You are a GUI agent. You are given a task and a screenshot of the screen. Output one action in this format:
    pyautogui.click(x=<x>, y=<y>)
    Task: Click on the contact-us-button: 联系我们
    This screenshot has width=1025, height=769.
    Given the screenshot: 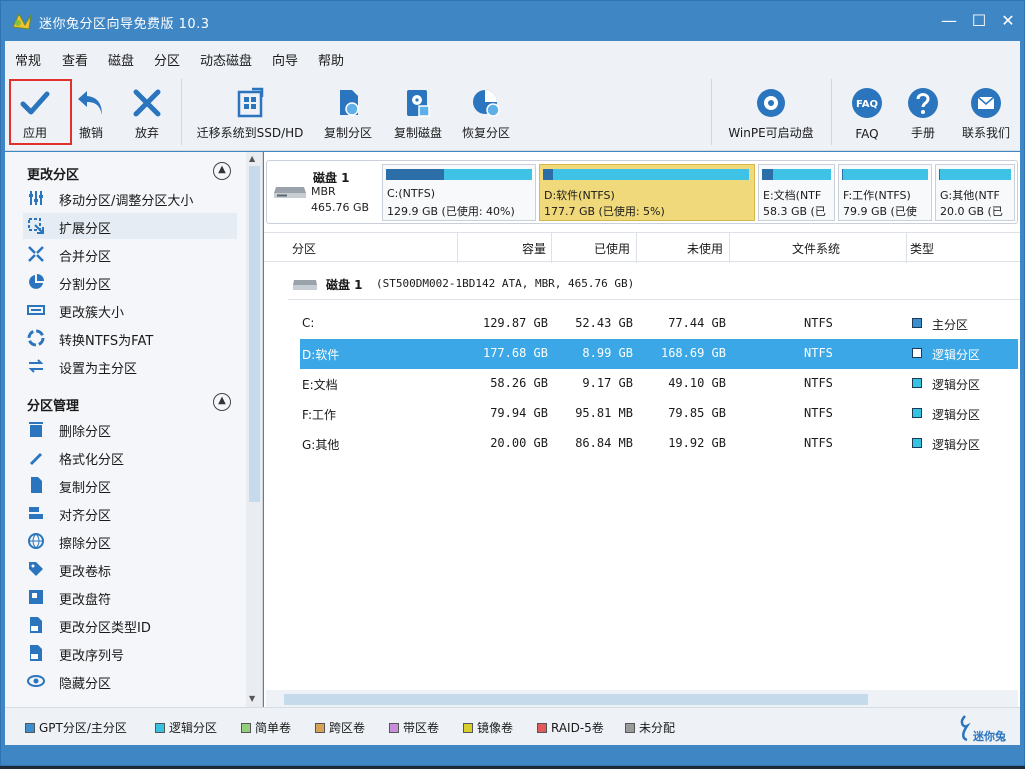 What is the action you would take?
    pyautogui.click(x=986, y=112)
    